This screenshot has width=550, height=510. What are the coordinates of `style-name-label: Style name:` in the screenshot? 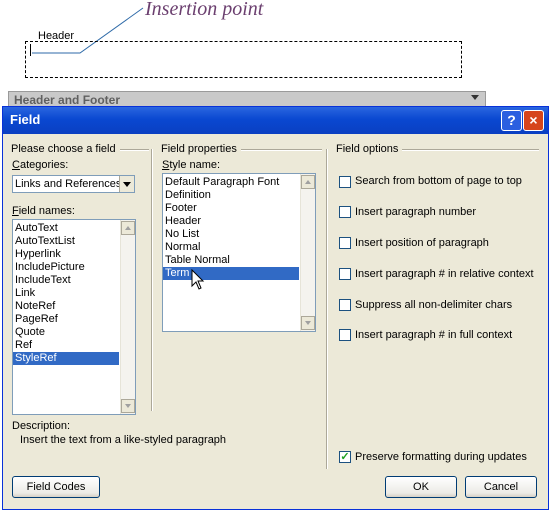 It's located at (191, 165).